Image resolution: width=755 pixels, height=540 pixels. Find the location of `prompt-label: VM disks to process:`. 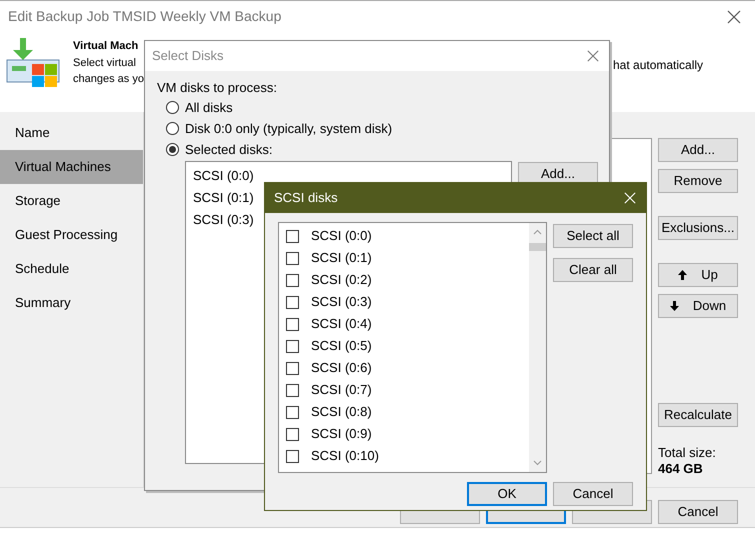

prompt-label: VM disks to process: is located at coordinates (217, 88).